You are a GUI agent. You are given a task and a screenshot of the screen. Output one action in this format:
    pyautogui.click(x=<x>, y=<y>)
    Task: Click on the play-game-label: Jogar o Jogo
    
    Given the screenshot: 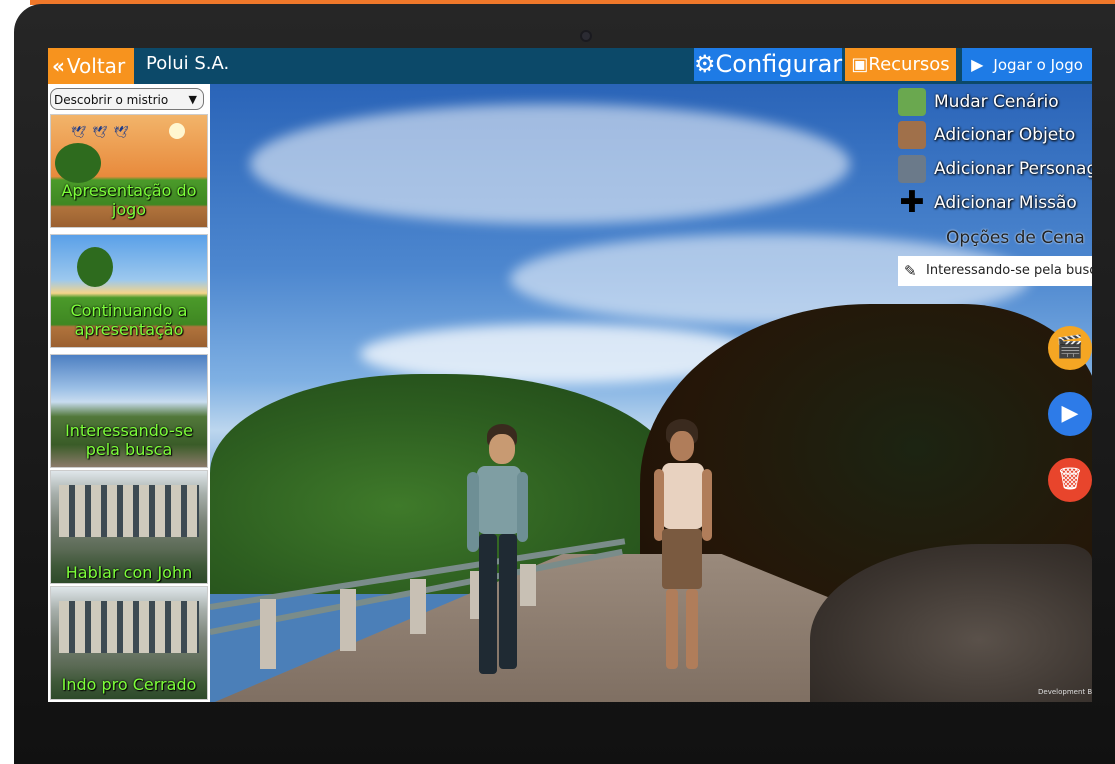 What is the action you would take?
    pyautogui.click(x=1038, y=65)
    